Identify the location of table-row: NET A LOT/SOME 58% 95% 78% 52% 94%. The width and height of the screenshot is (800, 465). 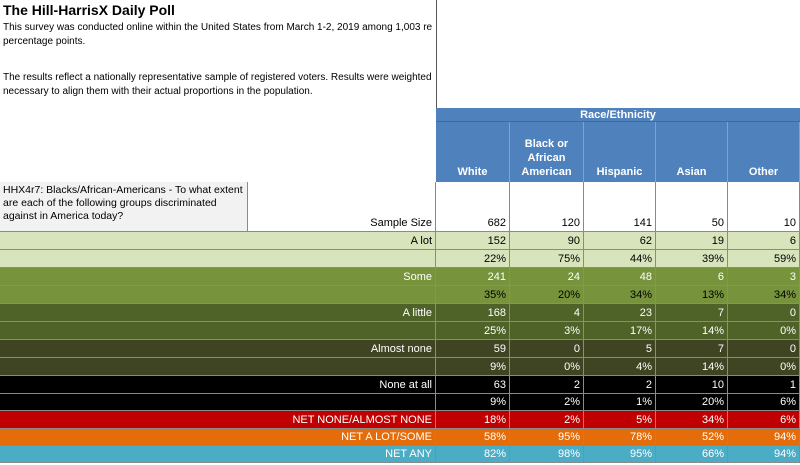
(400, 437).